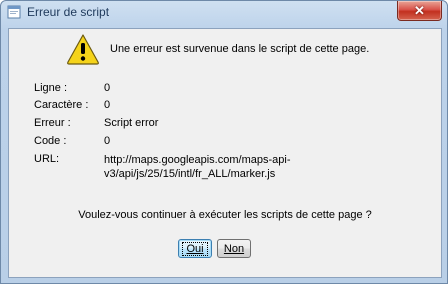 Image resolution: width=448 pixels, height=284 pixels. I want to click on yes-button: Oui, so click(195, 248).